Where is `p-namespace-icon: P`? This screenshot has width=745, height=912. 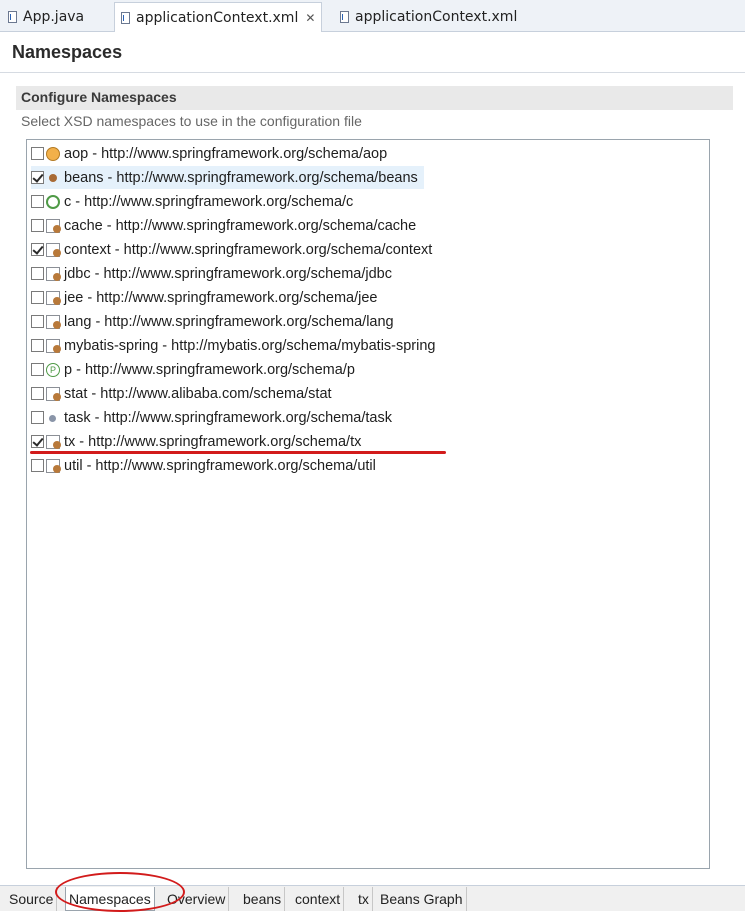
p-namespace-icon: P is located at coordinates (53, 369).